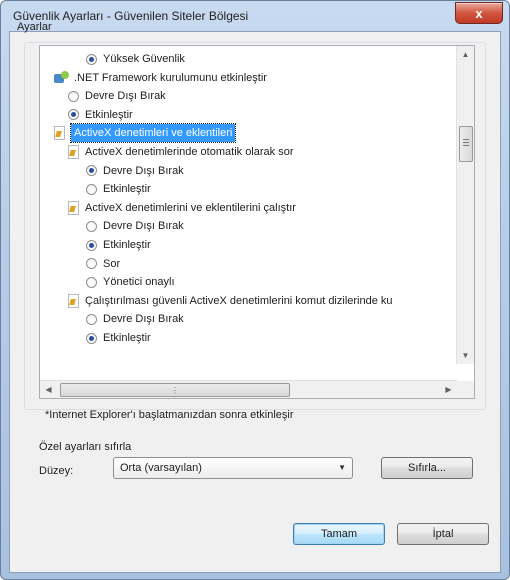 The width and height of the screenshot is (510, 580). Describe the element at coordinates (139, 282) in the screenshot. I see `setting-label: Yönetici onaylı` at that location.